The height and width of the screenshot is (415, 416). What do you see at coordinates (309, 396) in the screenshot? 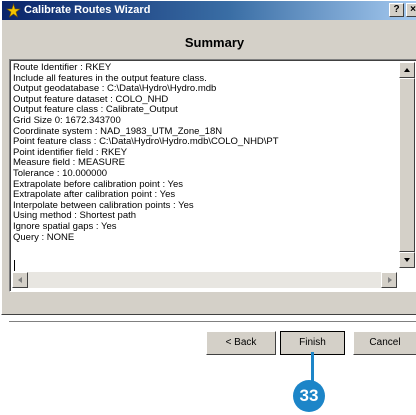
I see `step-callout-badge: 33` at bounding box center [309, 396].